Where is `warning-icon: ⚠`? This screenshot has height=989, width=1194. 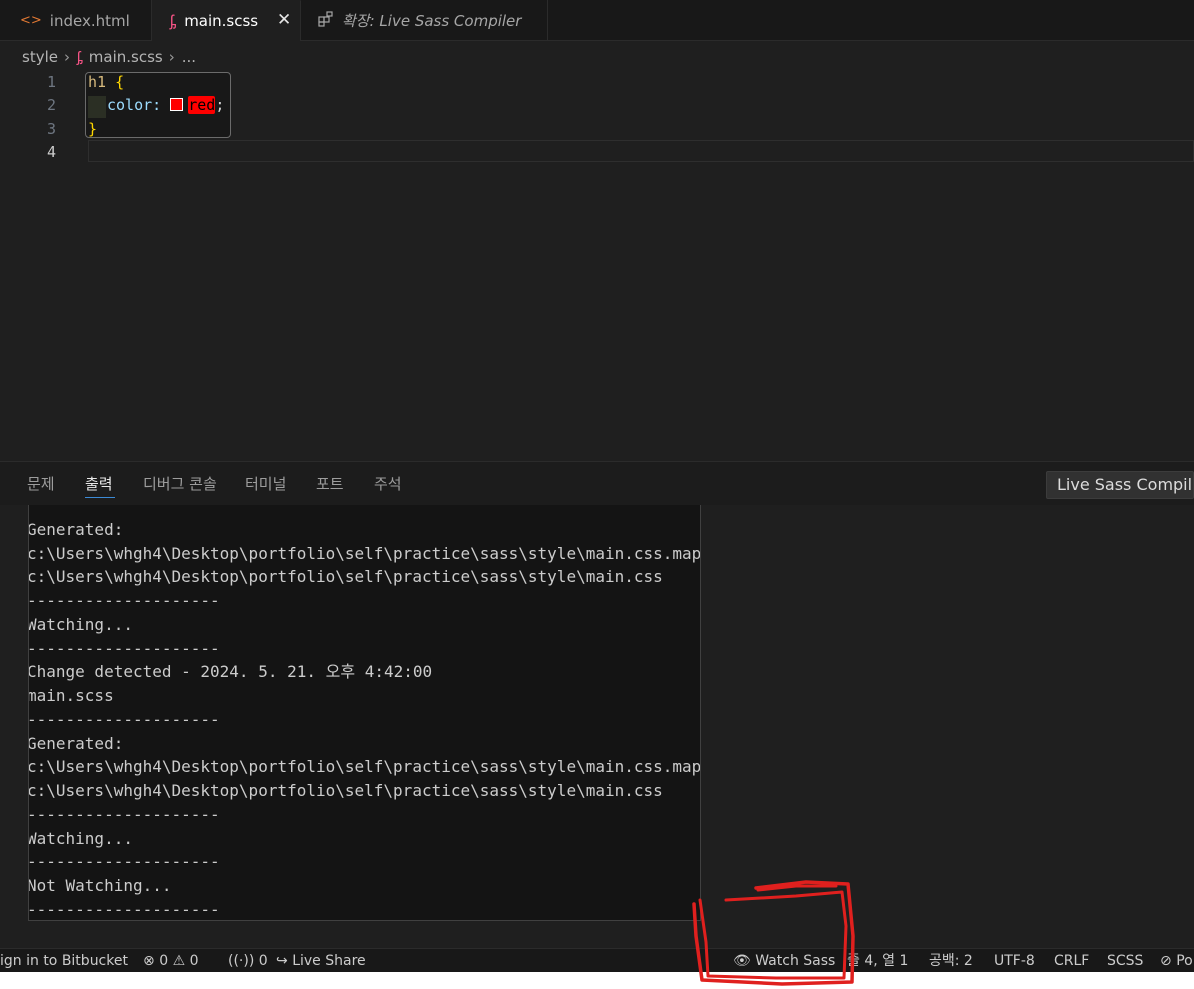 warning-icon: ⚠ is located at coordinates (179, 961).